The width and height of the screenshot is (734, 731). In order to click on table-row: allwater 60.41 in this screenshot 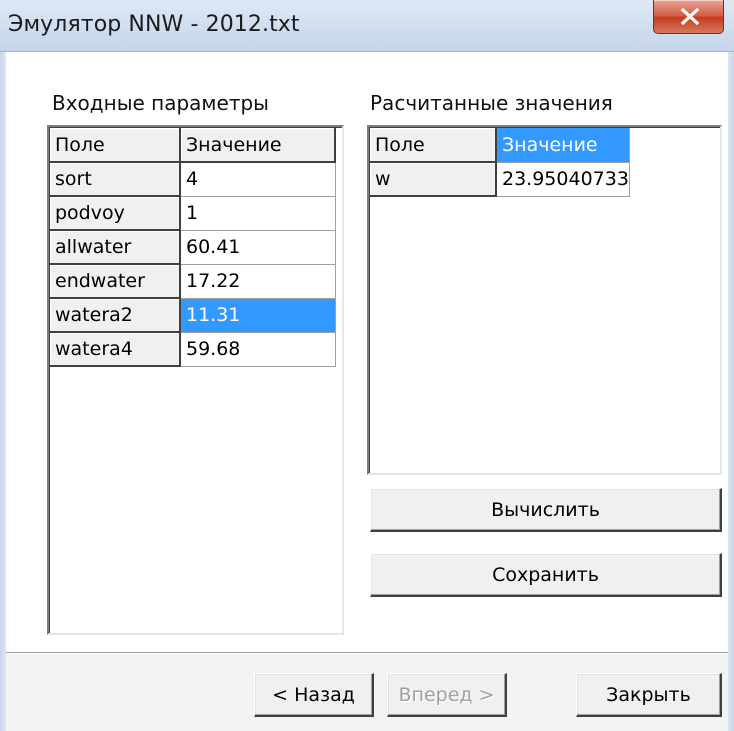, I will do `click(193, 247)`.